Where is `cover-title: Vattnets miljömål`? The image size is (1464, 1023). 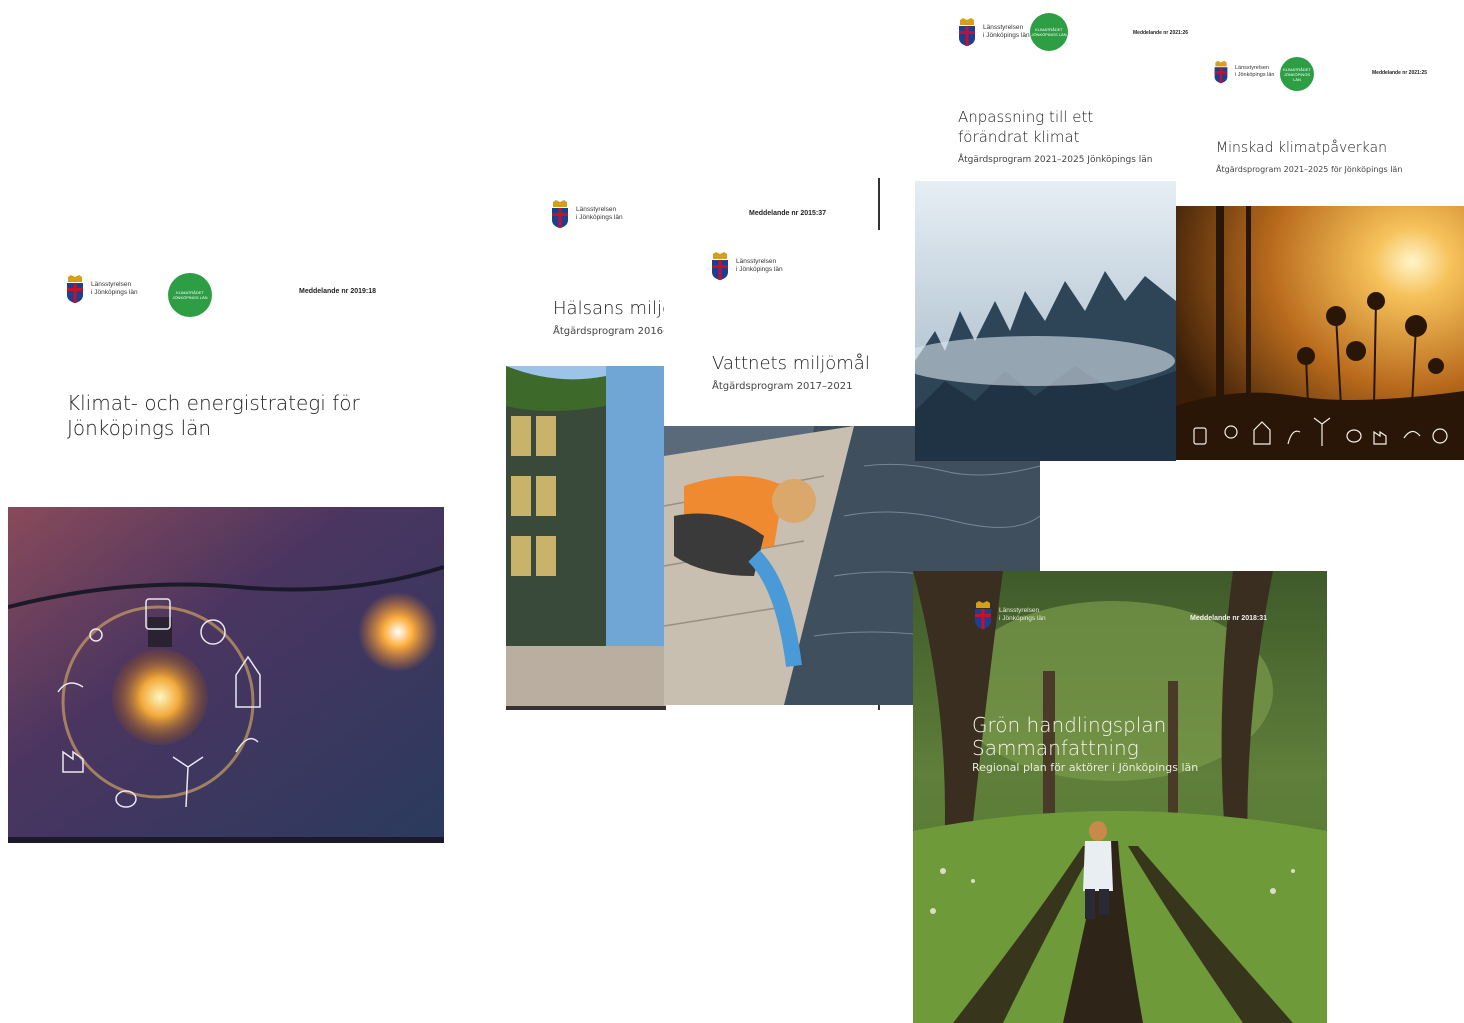 cover-title: Vattnets miljömål is located at coordinates (791, 363).